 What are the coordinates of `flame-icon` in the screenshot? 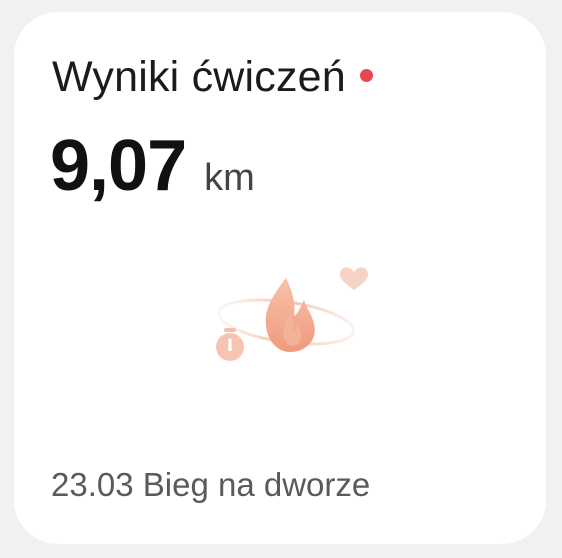 It's located at (290, 315).